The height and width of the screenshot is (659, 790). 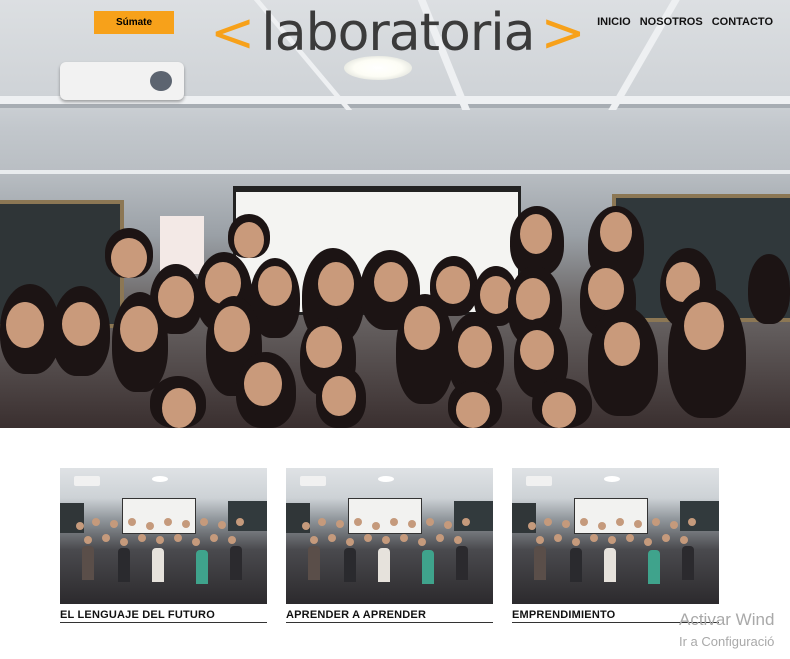 I want to click on activation-watermark-subtitle: Ir a Configuració, so click(x=727, y=641).